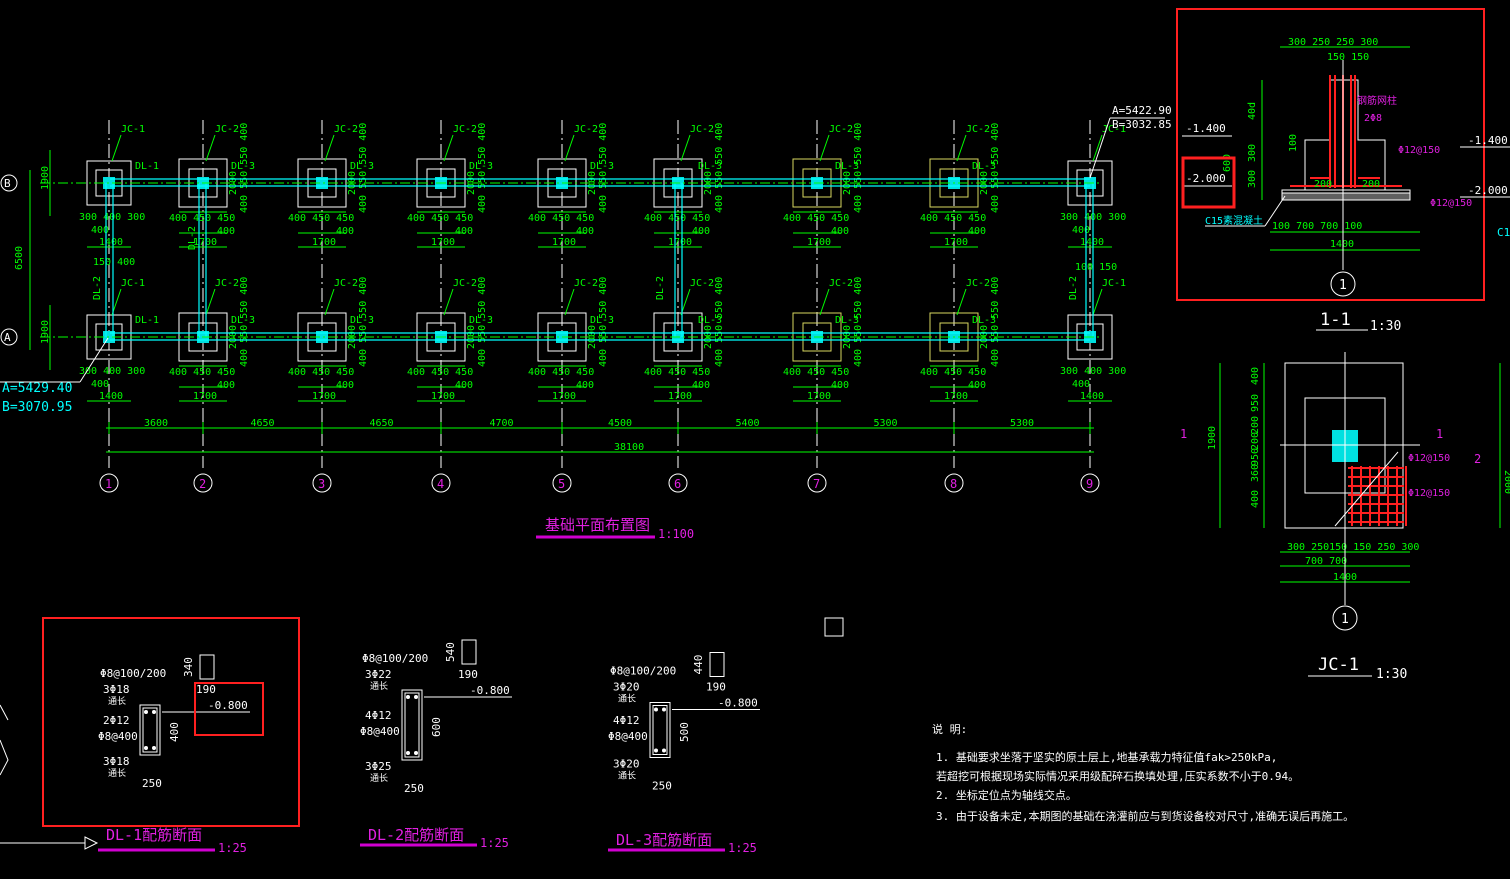 This screenshot has height=879, width=1510. Describe the element at coordinates (450, 652) in the screenshot. I see `dl2-pier-h: 540` at that location.